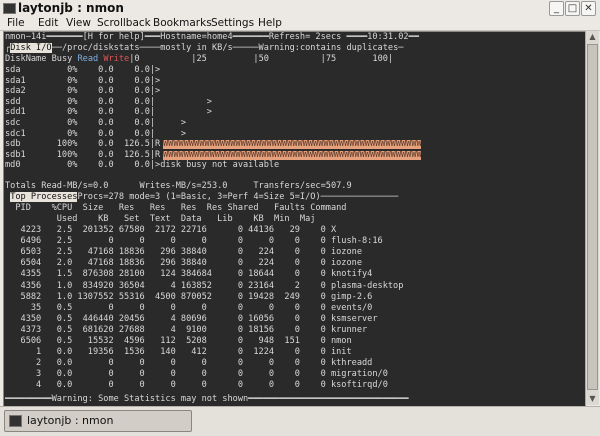  Describe the element at coordinates (189, 307) in the screenshot. I see `process-row: 35 0.5 0 0 0 0 0 0 0 0 events/0` at that location.